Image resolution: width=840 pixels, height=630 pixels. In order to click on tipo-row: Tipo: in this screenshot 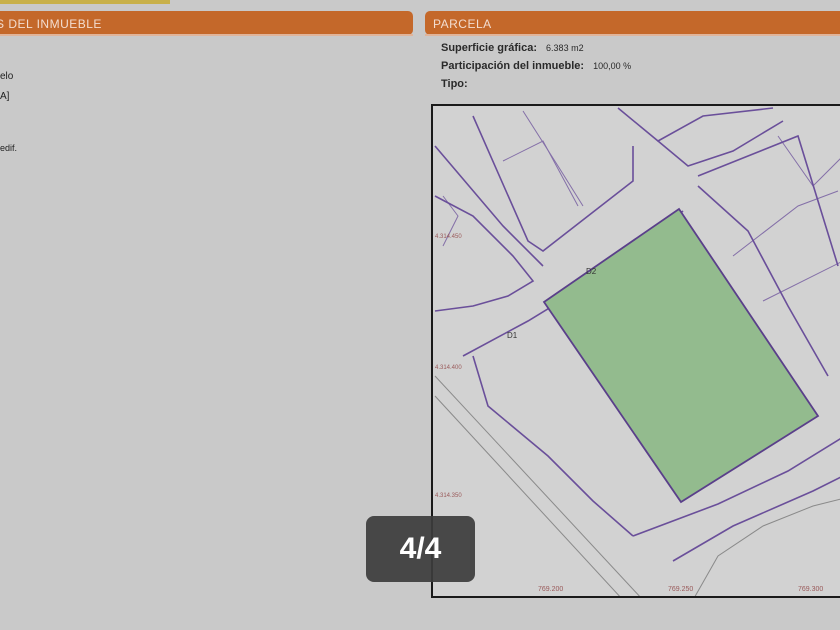, I will do `click(457, 84)`.